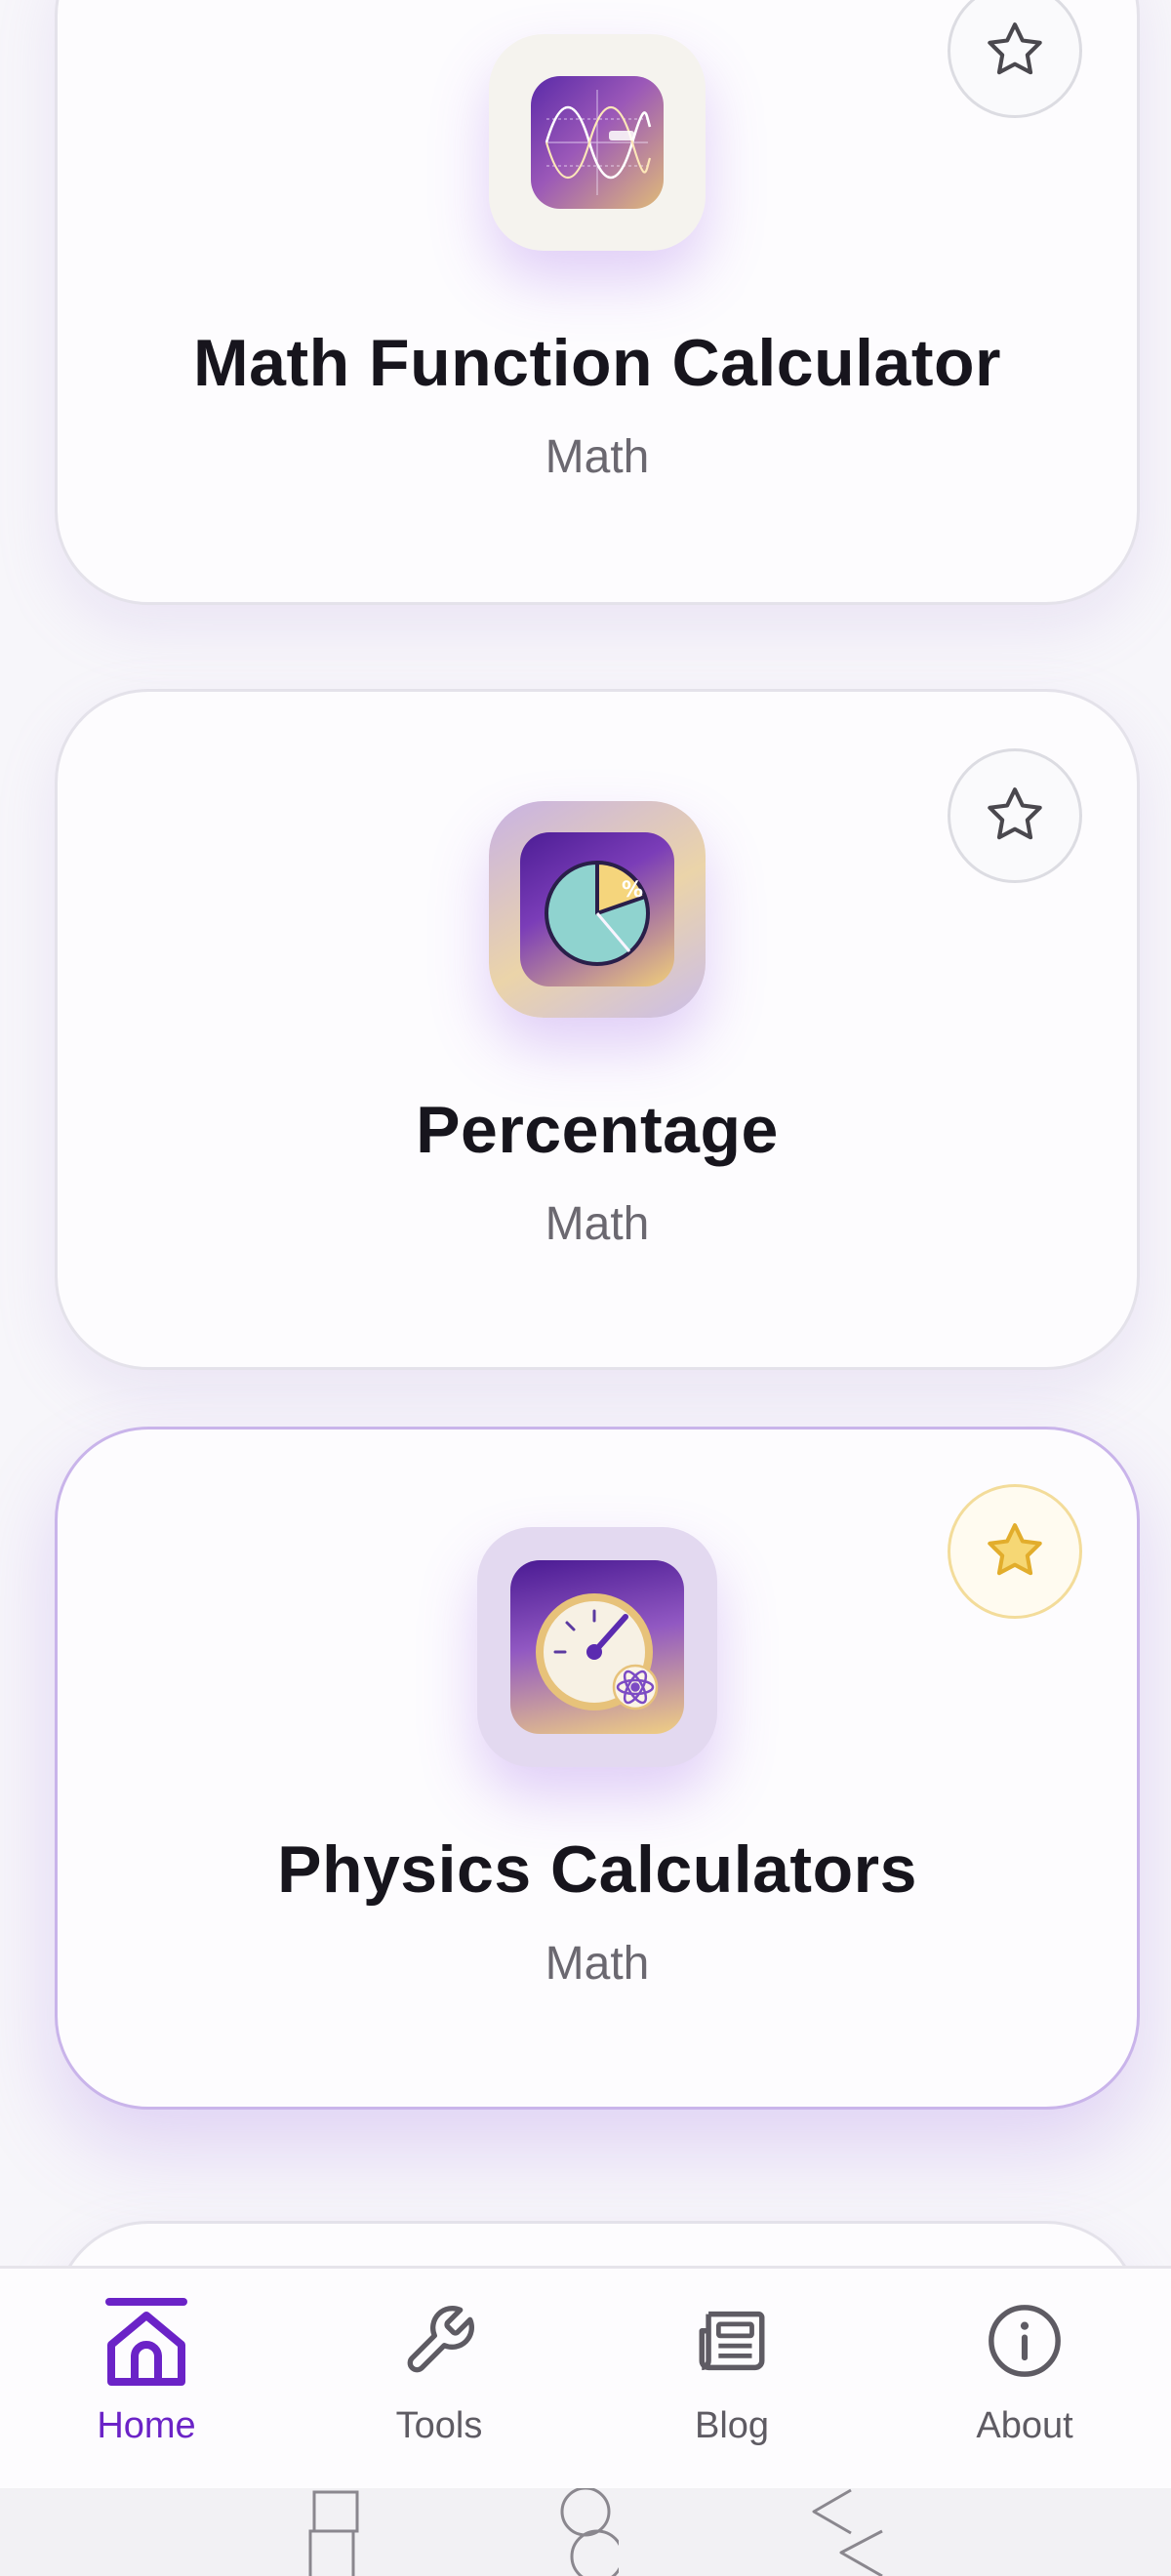 The width and height of the screenshot is (1171, 2576). I want to click on info-icon, so click(1024, 2341).